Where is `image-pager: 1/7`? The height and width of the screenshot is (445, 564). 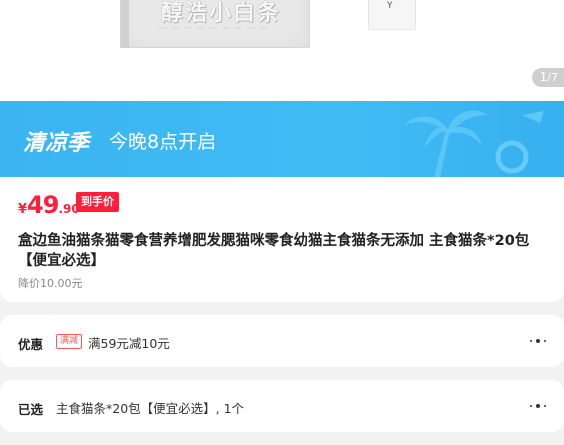
image-pager: 1/7 is located at coordinates (547, 77).